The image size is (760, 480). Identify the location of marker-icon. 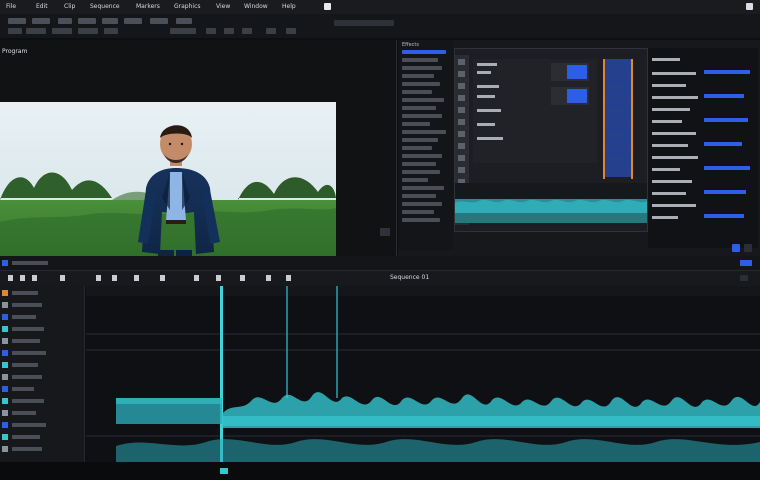
(288, 278).